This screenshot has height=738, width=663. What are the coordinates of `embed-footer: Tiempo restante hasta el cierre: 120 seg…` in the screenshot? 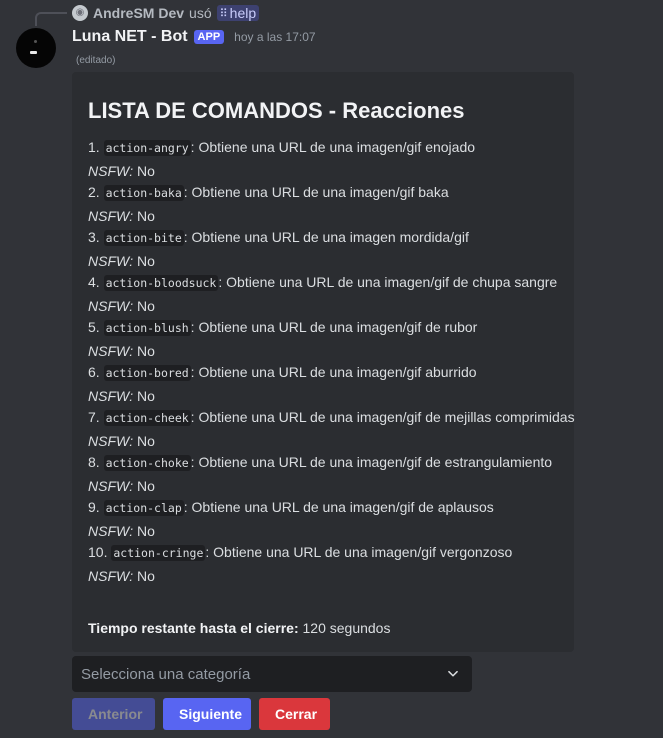 It's located at (239, 628).